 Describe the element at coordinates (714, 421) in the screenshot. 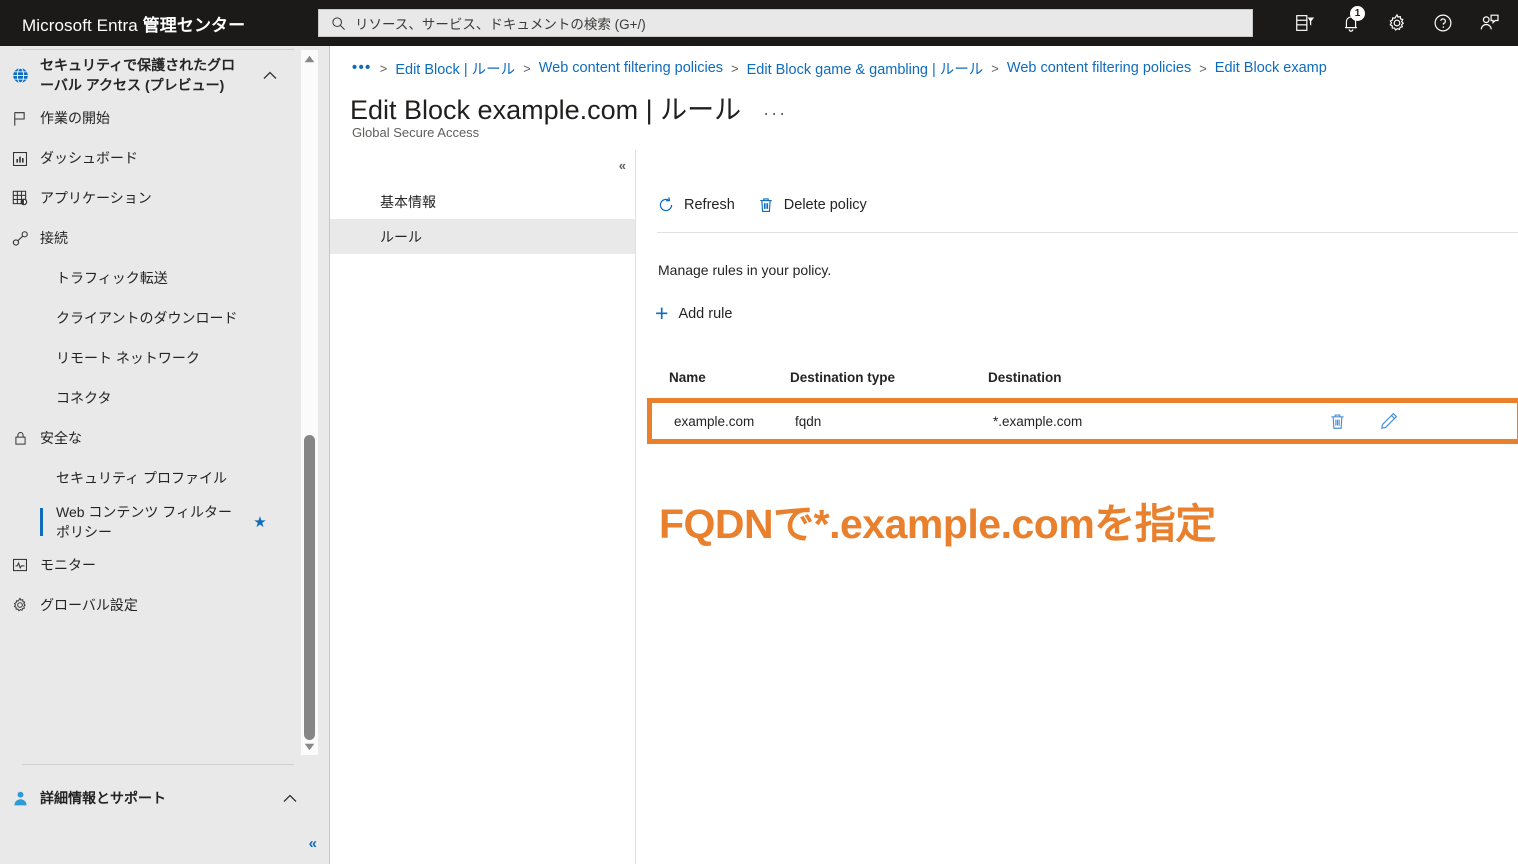

I see `cell-name: example.com` at that location.